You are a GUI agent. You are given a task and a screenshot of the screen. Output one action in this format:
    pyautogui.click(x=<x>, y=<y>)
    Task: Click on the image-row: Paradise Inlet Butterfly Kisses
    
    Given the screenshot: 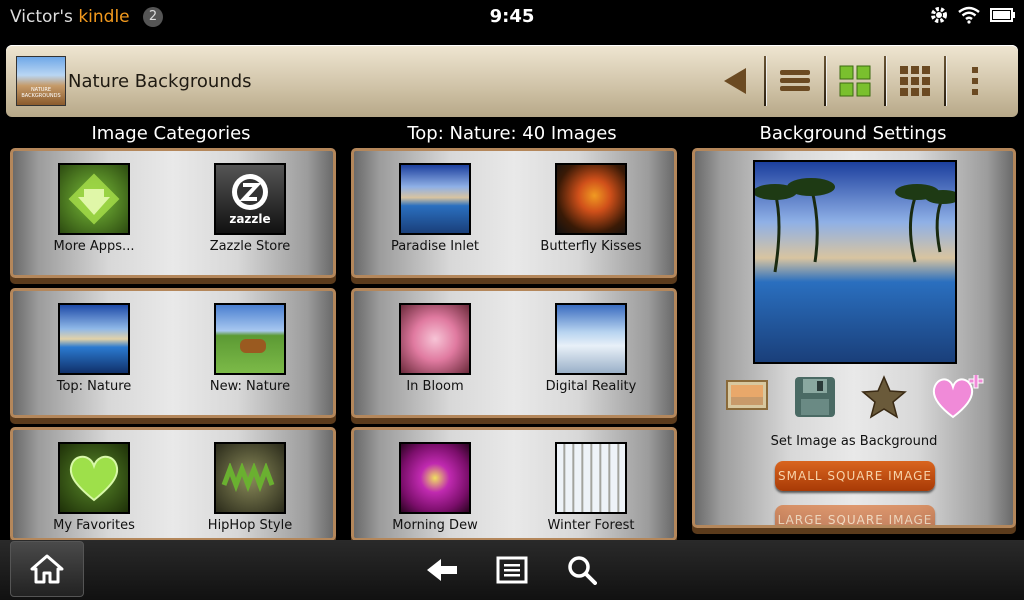 What is the action you would take?
    pyautogui.click(x=514, y=213)
    